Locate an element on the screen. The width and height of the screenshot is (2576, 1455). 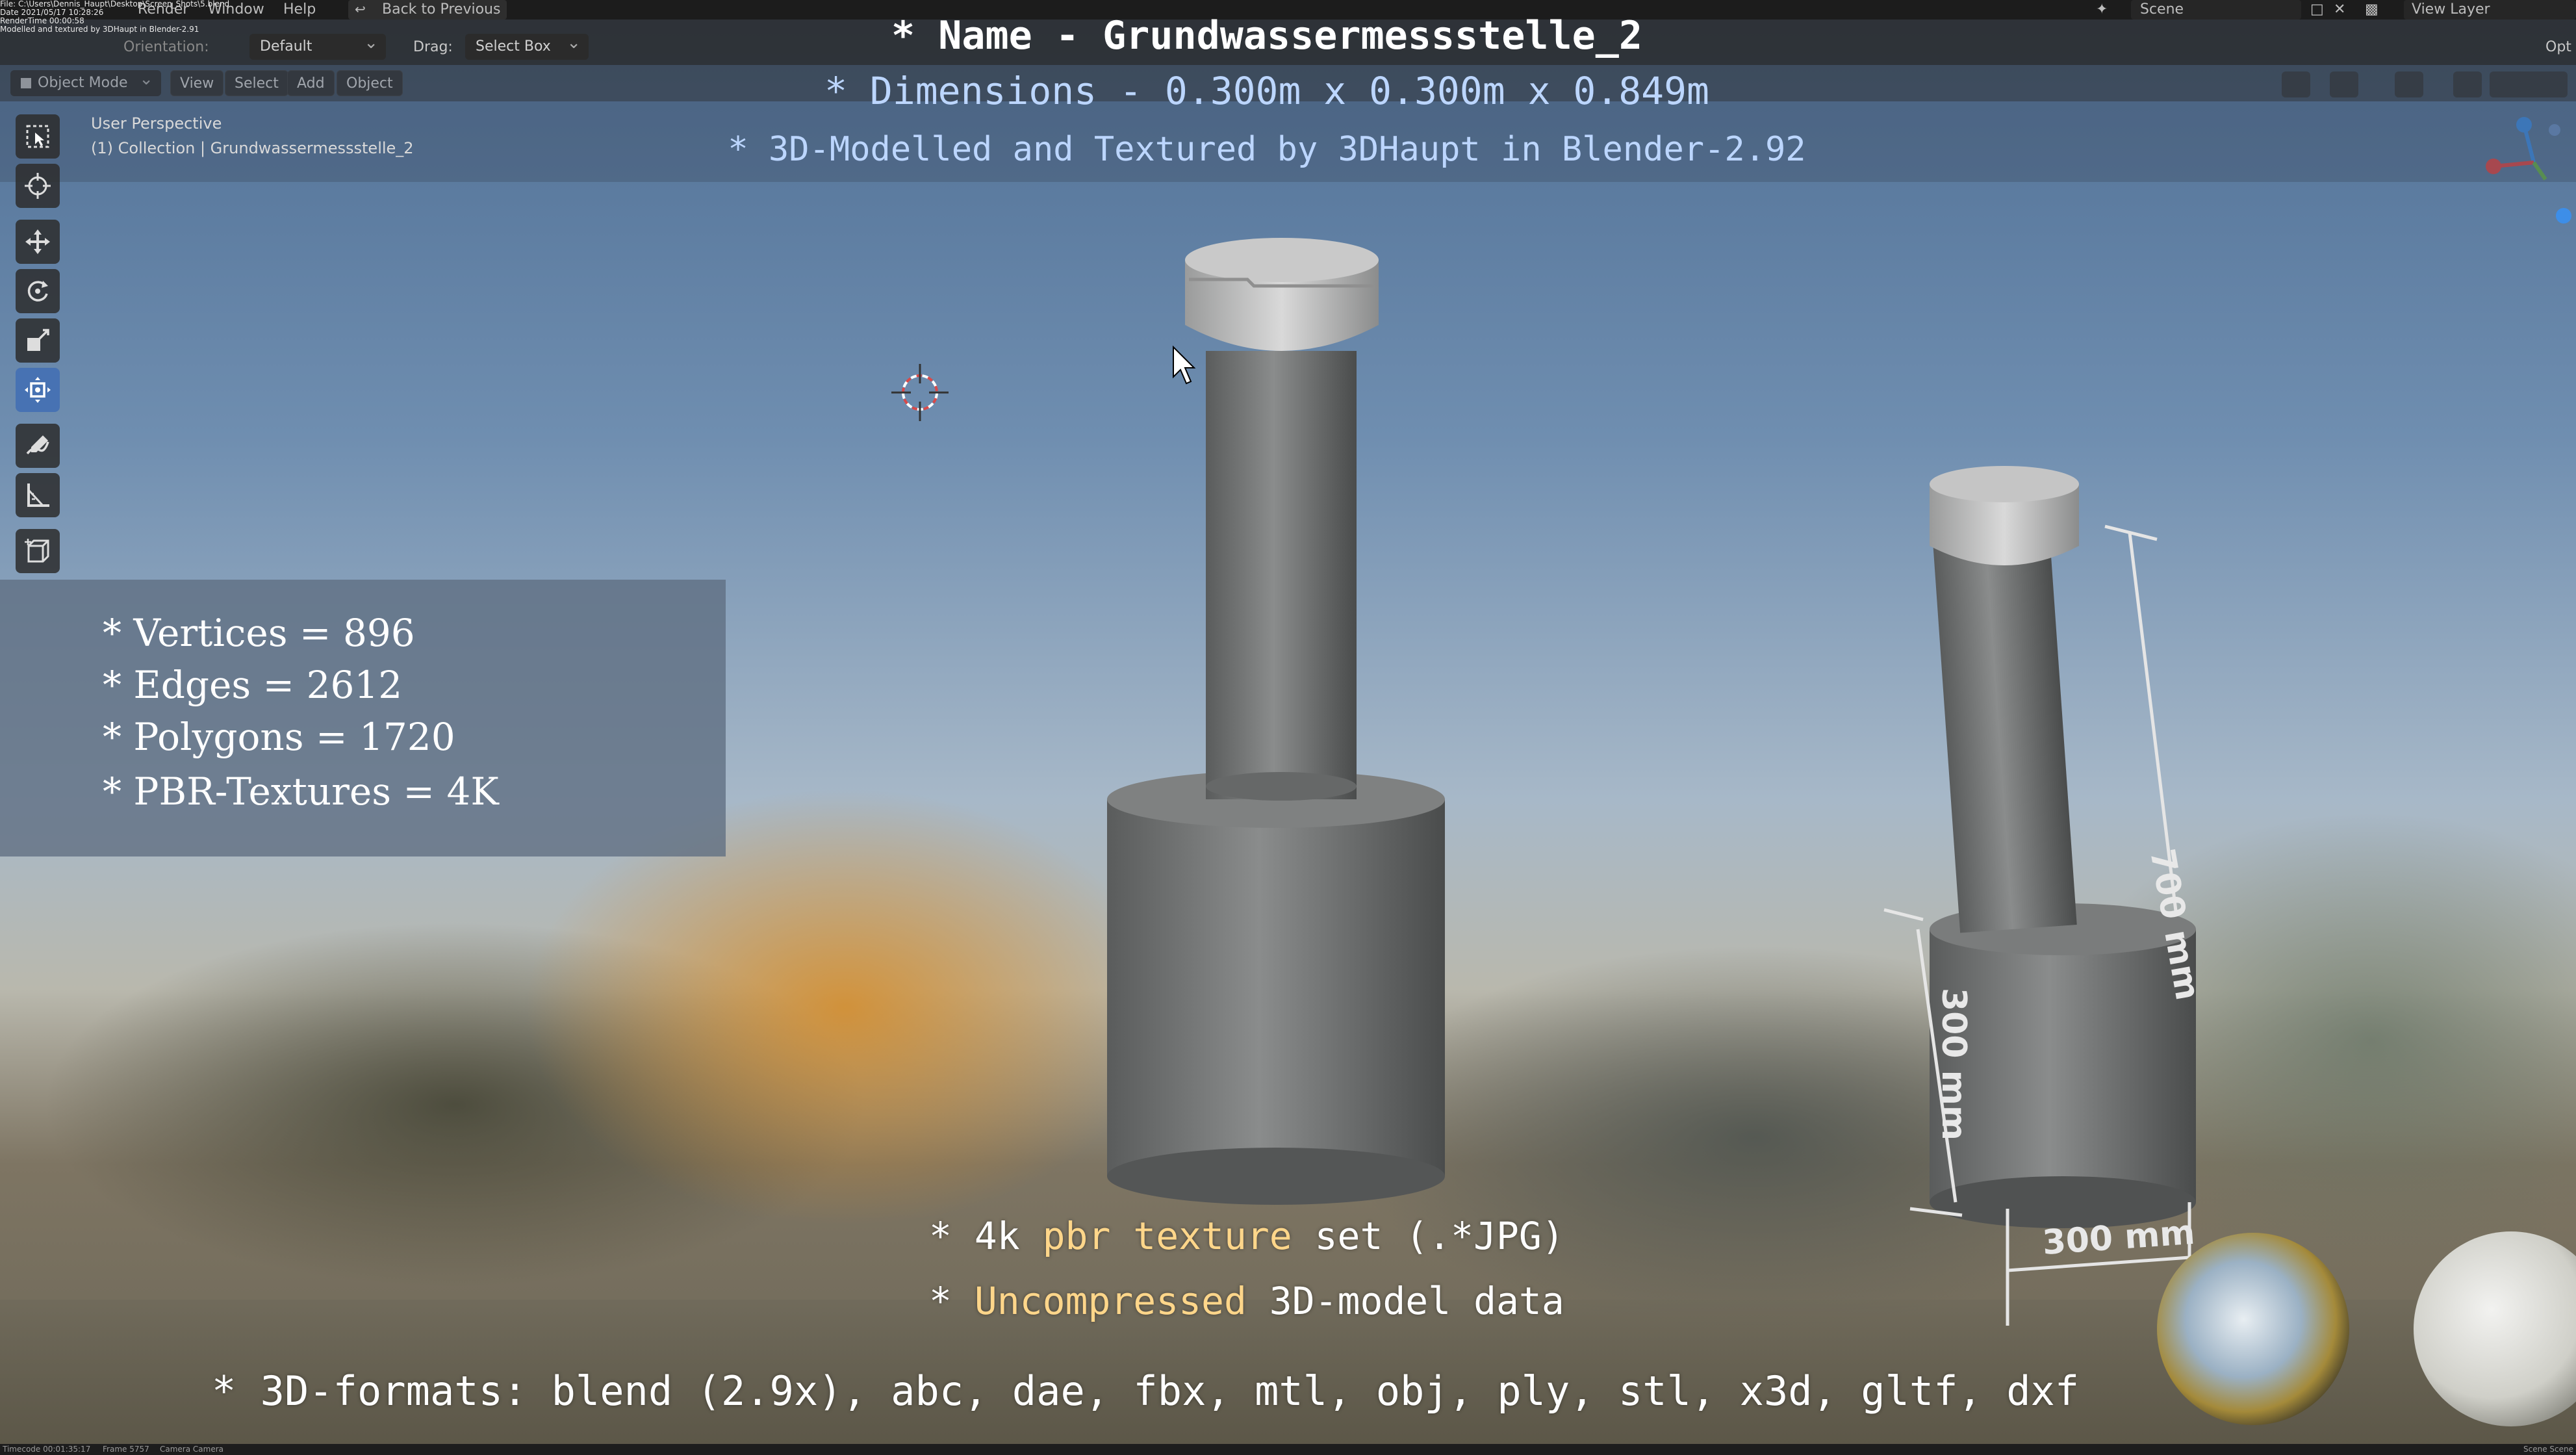
uncompressed-prefix: * is located at coordinates (952, 1301).